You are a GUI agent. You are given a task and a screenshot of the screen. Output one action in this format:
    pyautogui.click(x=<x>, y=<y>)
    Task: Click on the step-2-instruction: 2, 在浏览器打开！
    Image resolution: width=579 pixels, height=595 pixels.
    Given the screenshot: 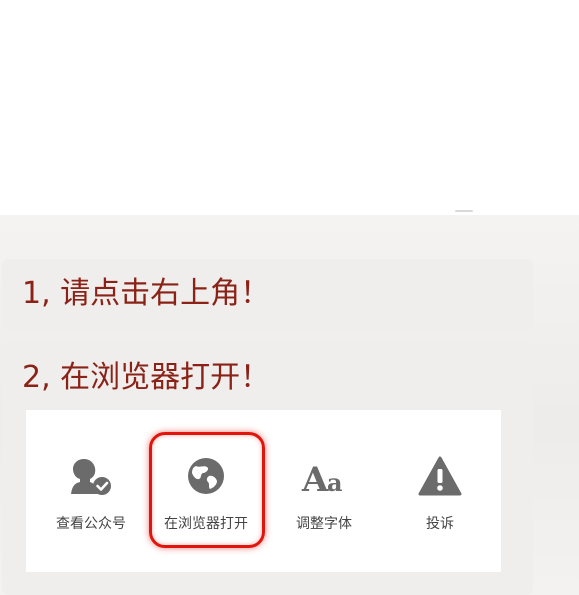 What is the action you would take?
    pyautogui.click(x=146, y=377)
    